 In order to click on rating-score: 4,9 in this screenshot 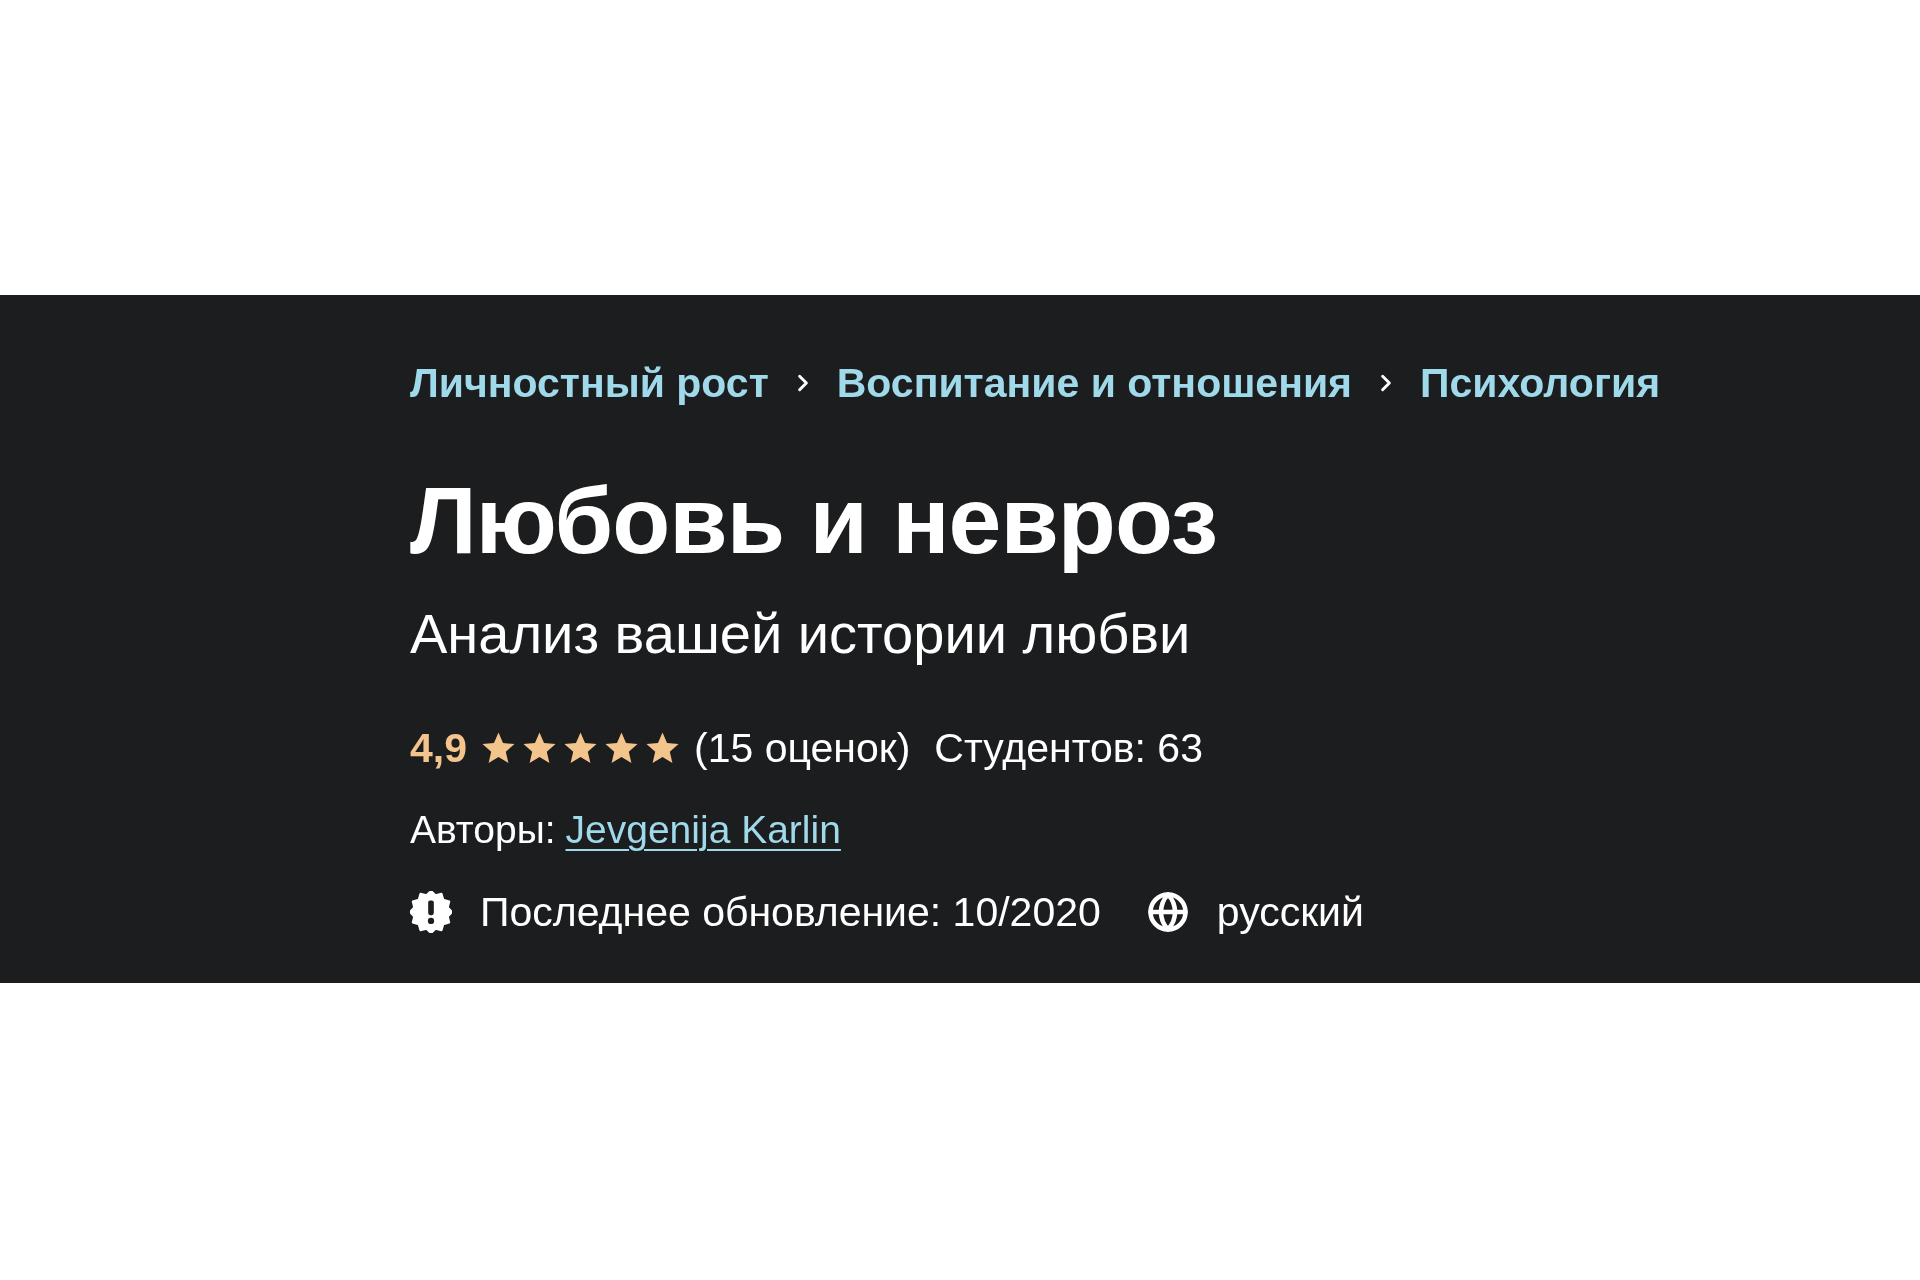, I will do `click(438, 748)`.